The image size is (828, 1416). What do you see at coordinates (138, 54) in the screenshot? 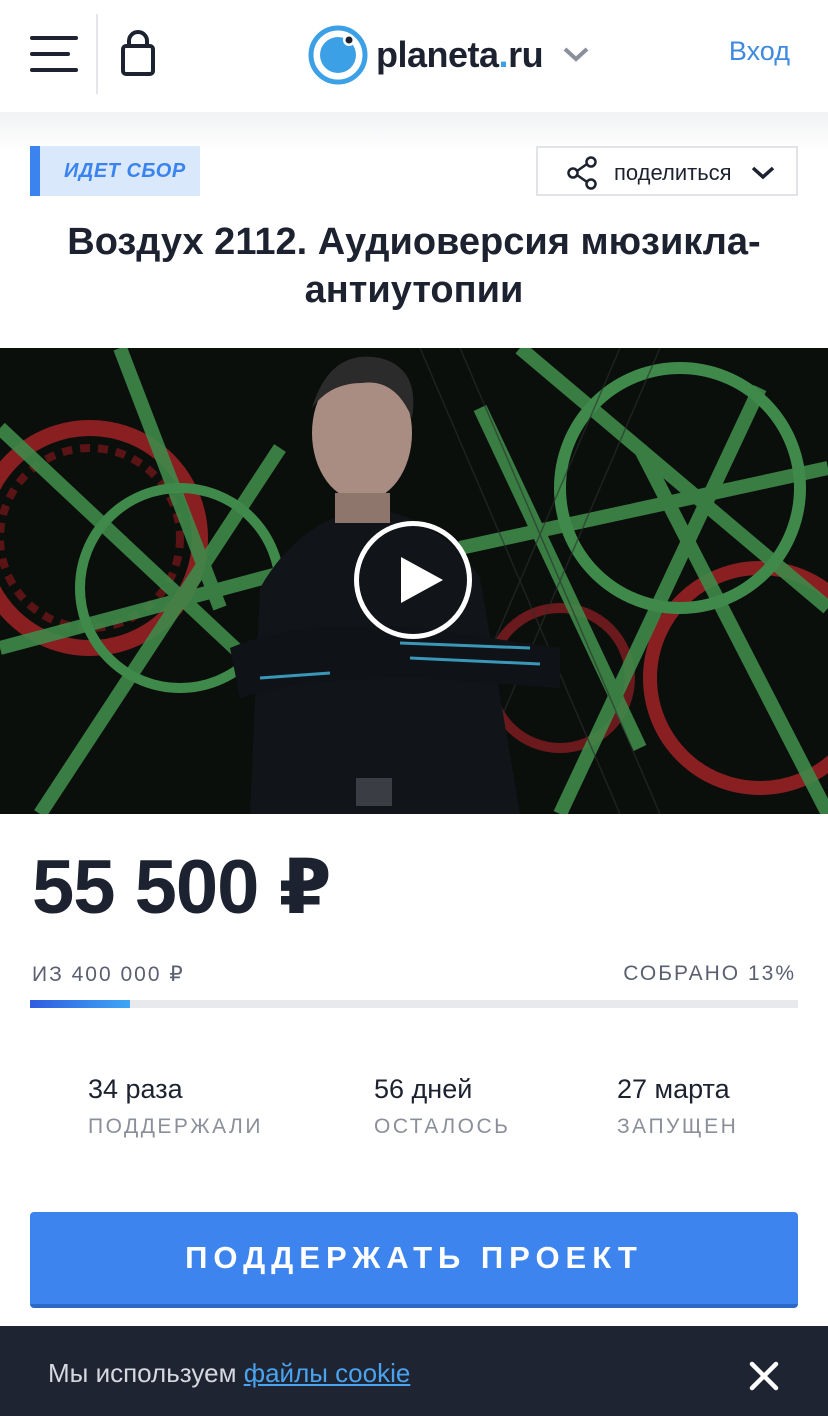
I see `shopping-bag-icon` at bounding box center [138, 54].